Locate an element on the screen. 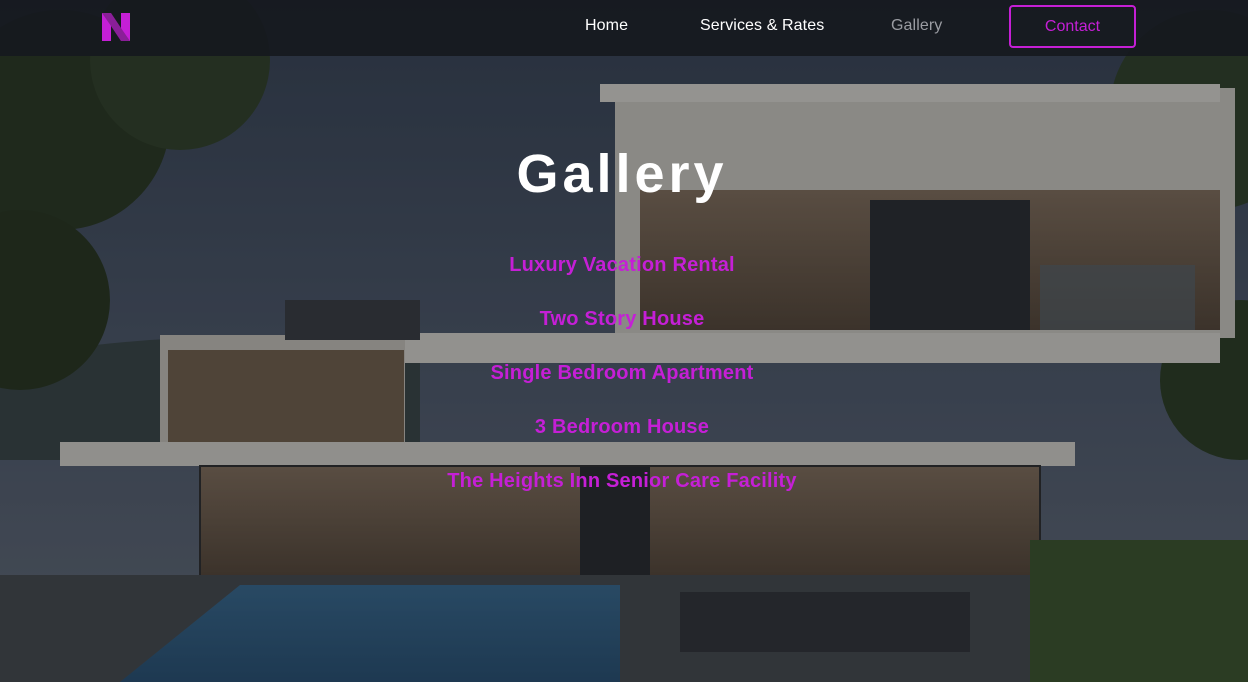 The height and width of the screenshot is (682, 1248). gallery-link-single-bedroom-apartment: Single Bedroom Apartment is located at coordinates (622, 373).